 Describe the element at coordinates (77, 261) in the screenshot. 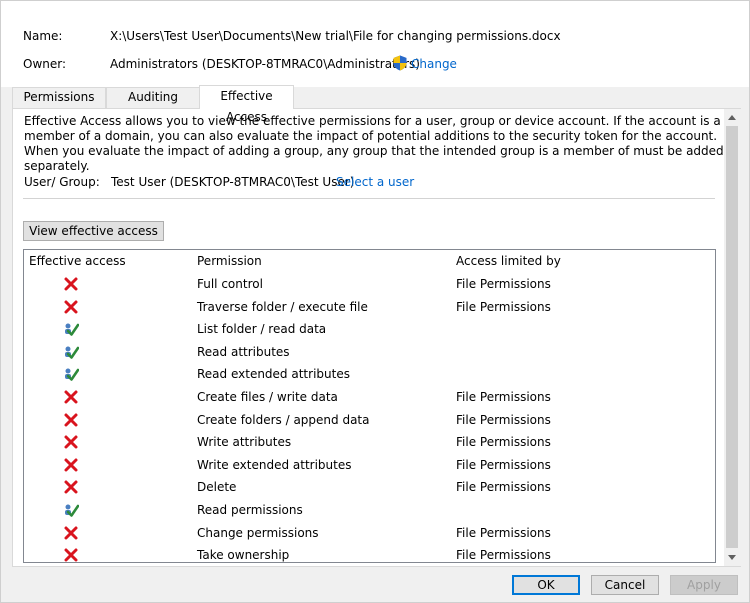

I see `column-effective-access: Effective access` at that location.